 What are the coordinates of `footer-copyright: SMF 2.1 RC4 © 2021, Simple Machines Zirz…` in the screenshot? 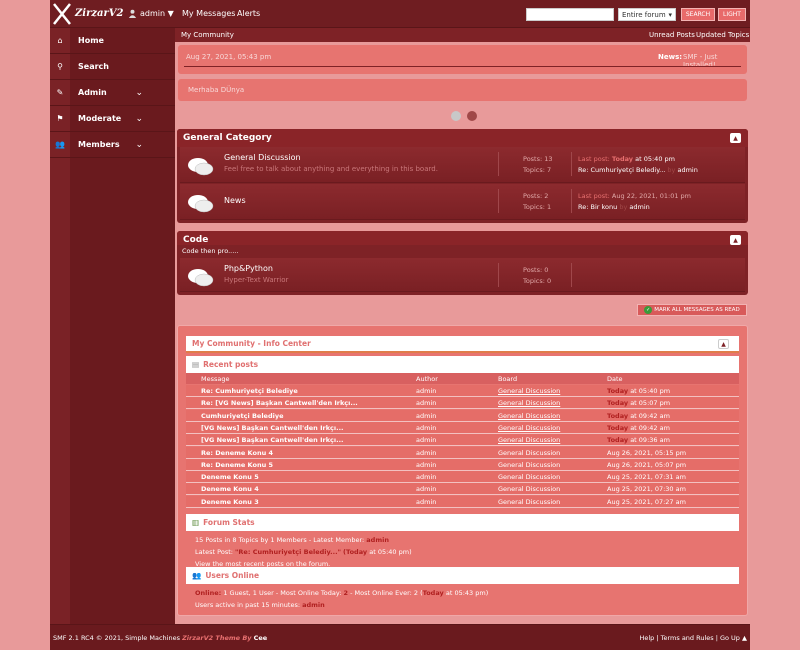 It's located at (160, 638).